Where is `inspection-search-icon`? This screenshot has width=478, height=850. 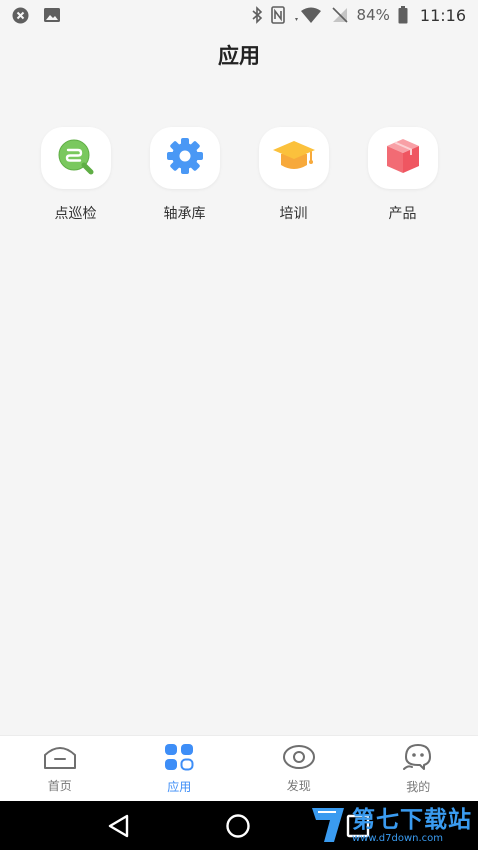
inspection-search-icon is located at coordinates (76, 158).